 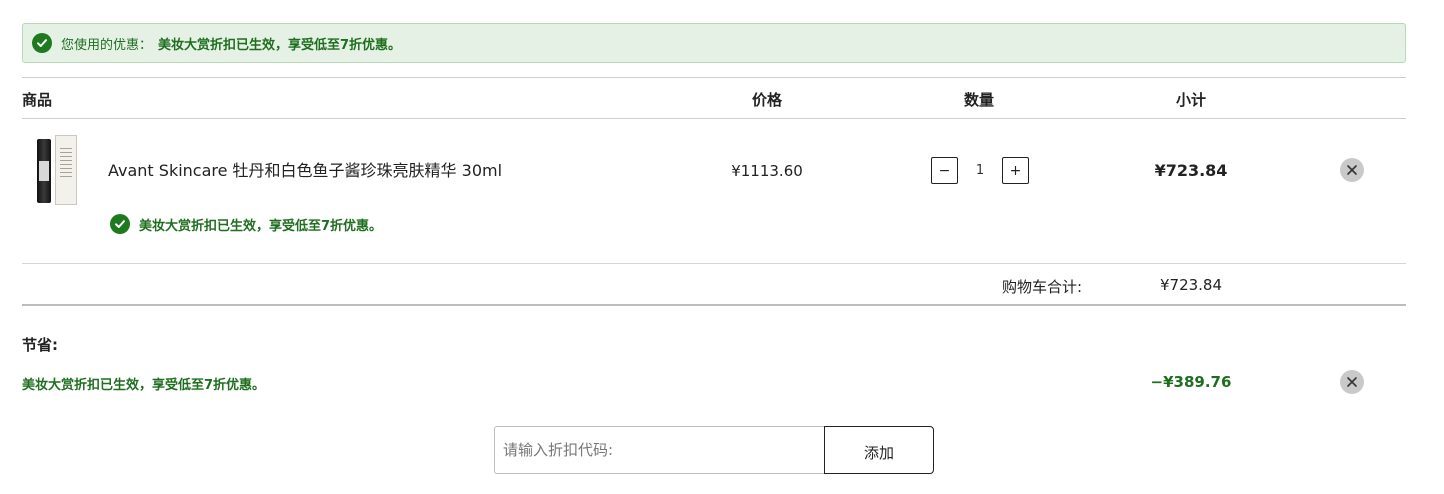 What do you see at coordinates (261, 226) in the screenshot?
I see `item-promo-text: 美妆大赏折扣已生效，享受低至7折优惠。` at bounding box center [261, 226].